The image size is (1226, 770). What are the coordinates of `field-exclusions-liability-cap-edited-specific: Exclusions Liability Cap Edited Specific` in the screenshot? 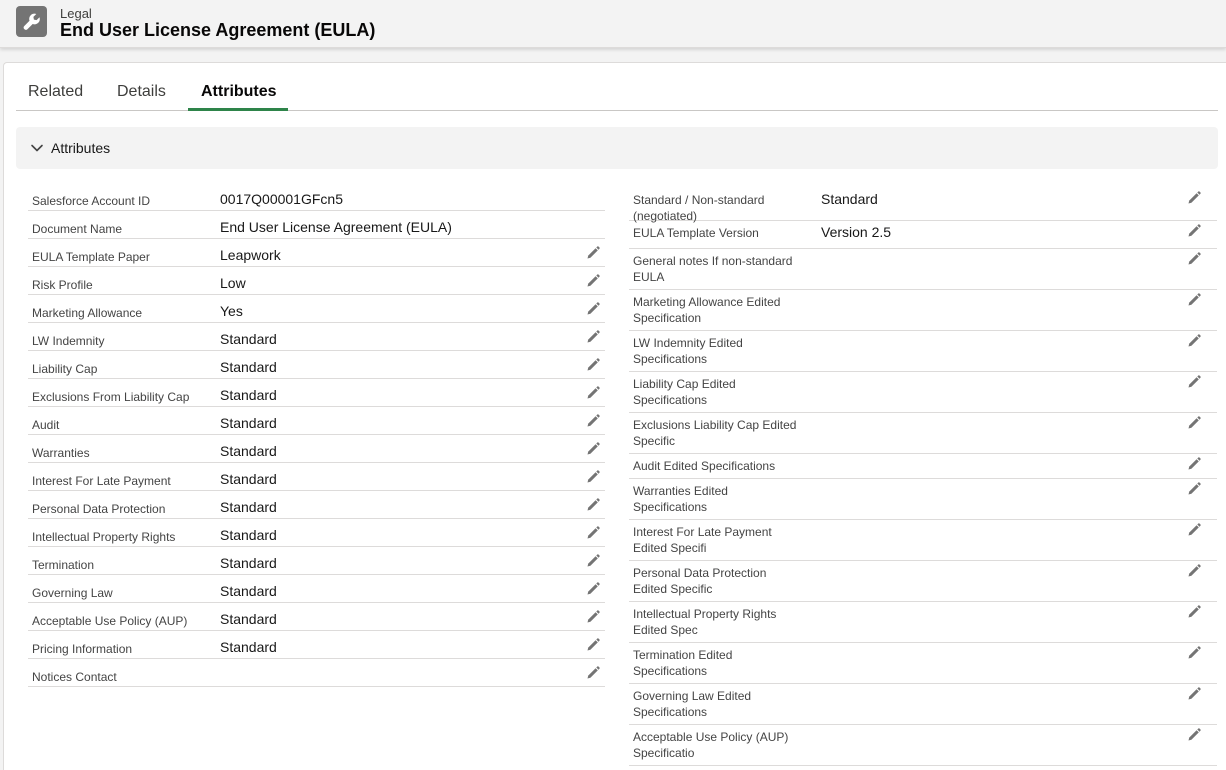 It's located at (923, 433).